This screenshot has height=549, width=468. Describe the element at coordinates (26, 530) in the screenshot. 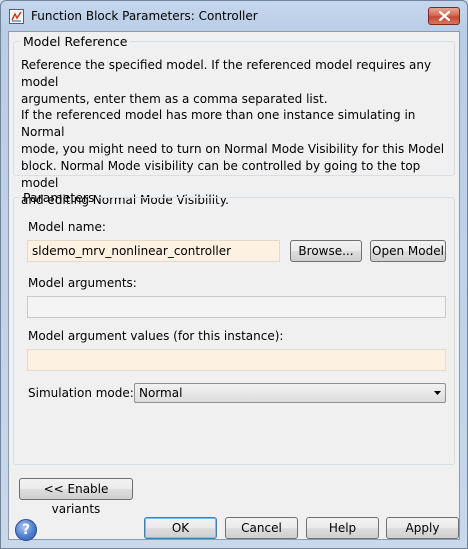

I see `help-icon: ?` at that location.